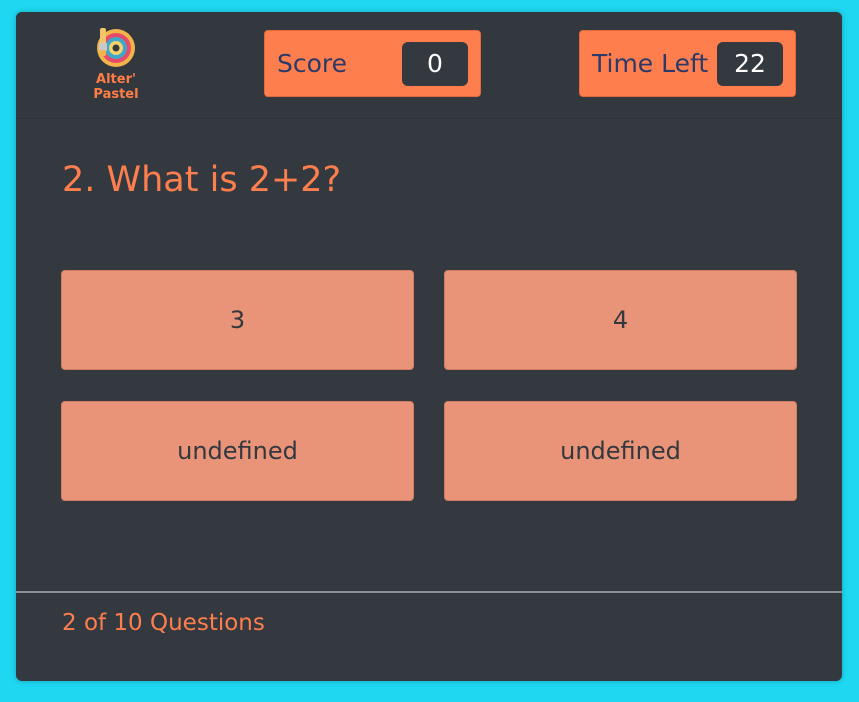 The image size is (859, 702). I want to click on time-left-label: Time Left, so click(650, 63).